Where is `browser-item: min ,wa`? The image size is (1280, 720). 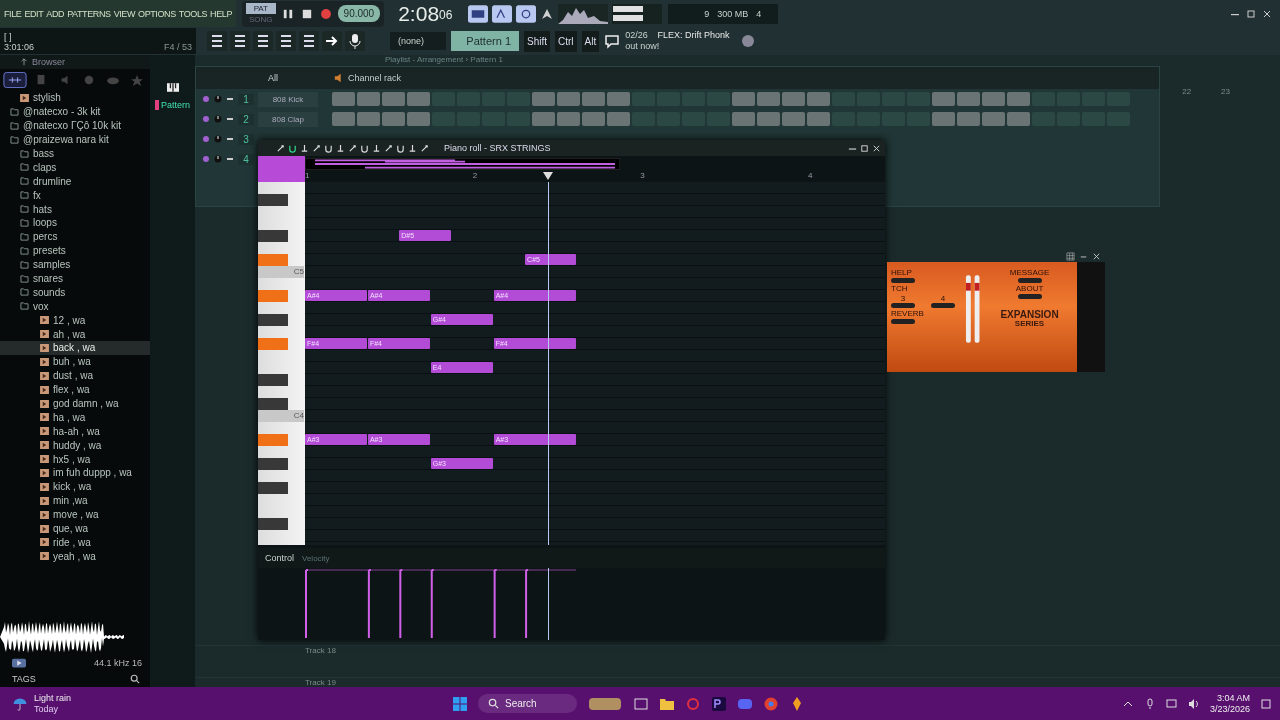 browser-item: min ,wa is located at coordinates (75, 500).